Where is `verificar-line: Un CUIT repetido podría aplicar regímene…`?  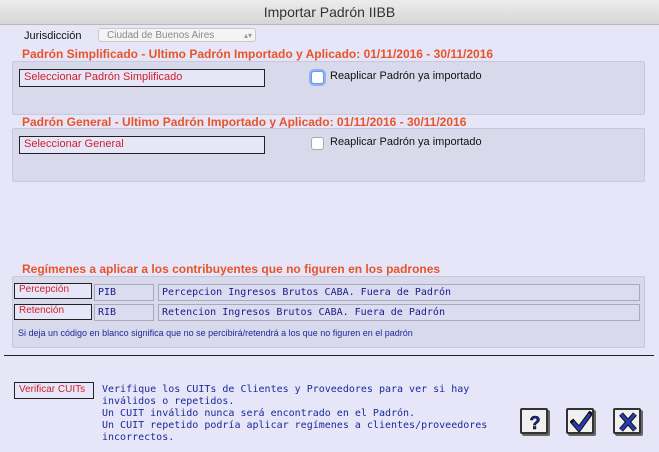 verificar-line: Un CUIT repetido podría aplicar regímene… is located at coordinates (295, 425).